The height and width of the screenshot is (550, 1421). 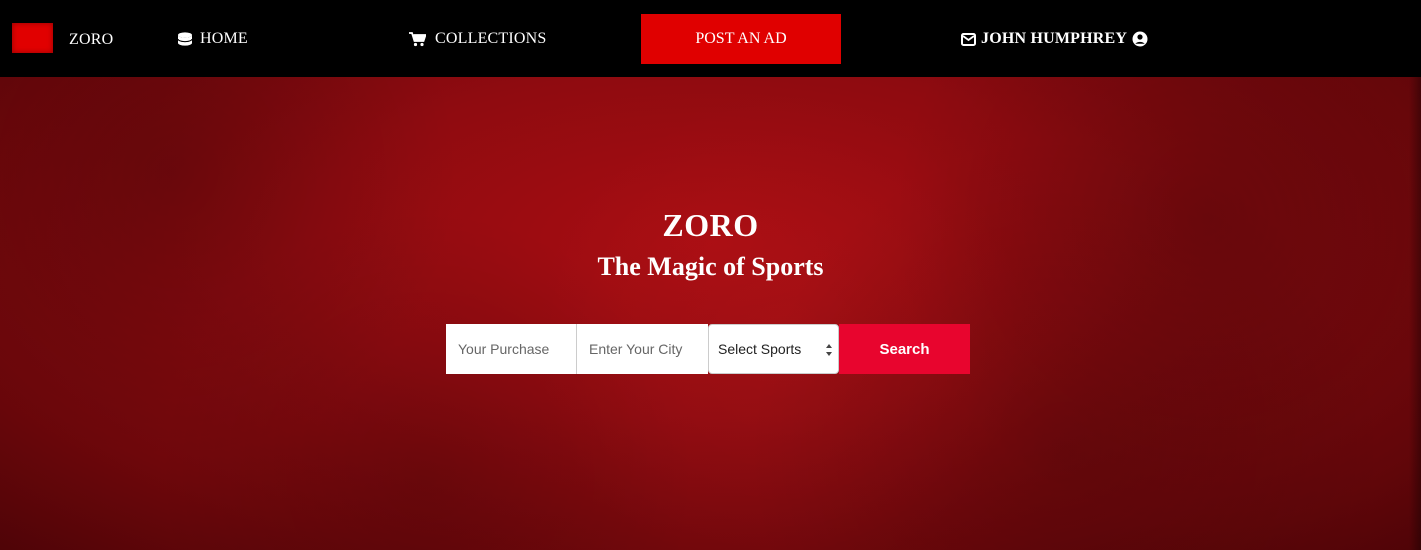 What do you see at coordinates (760, 349) in the screenshot?
I see `sports-select-value: Select Sports` at bounding box center [760, 349].